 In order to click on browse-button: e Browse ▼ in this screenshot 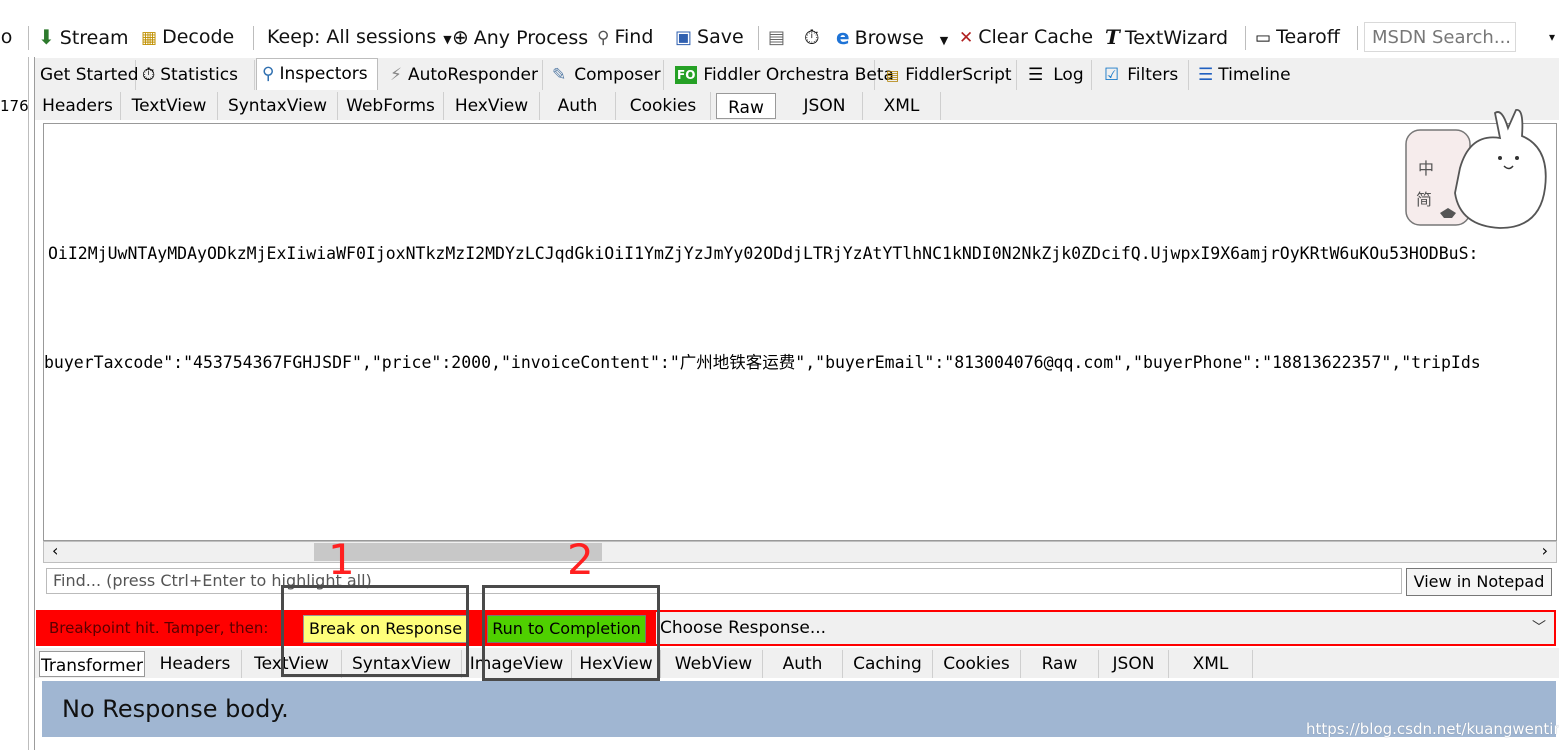, I will do `click(892, 37)`.